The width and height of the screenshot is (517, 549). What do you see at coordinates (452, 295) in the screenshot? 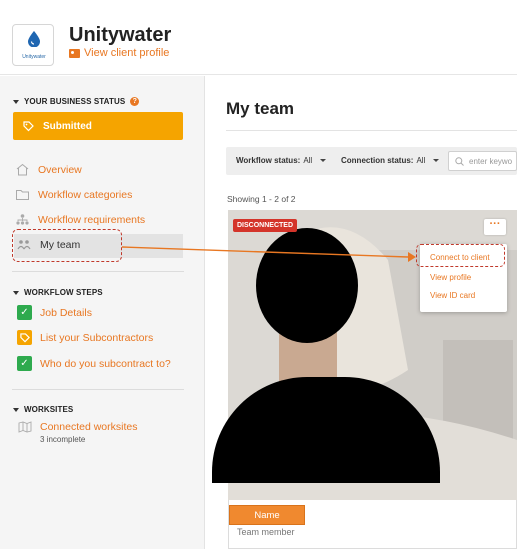
I see `menu-item-view-id-card: View ID card` at bounding box center [452, 295].